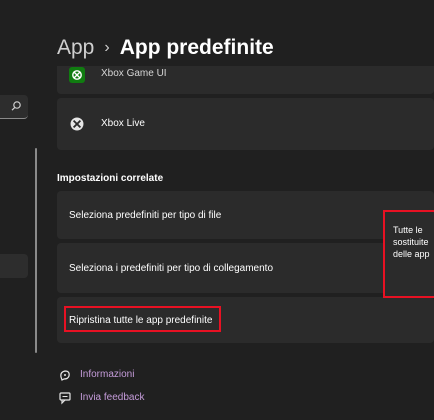 Image resolution: width=434 pixels, height=420 pixels. What do you see at coordinates (65, 398) in the screenshot?
I see `feedback-icon` at bounding box center [65, 398].